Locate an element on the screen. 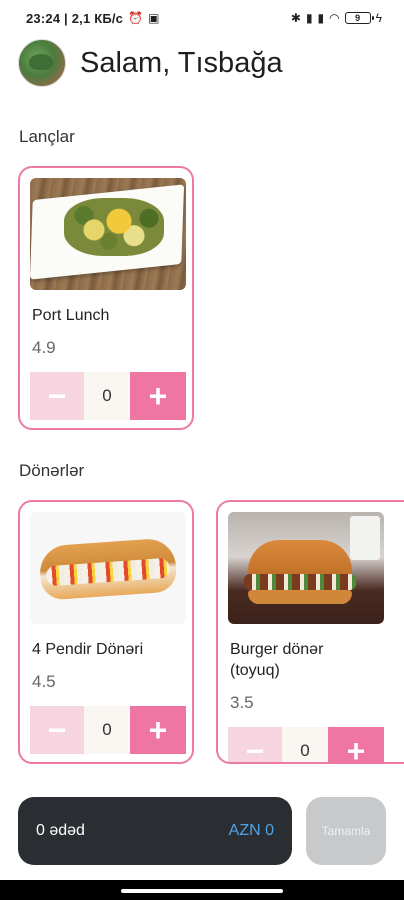 The image size is (404, 900). battery-icon: 9 is located at coordinates (359, 18).